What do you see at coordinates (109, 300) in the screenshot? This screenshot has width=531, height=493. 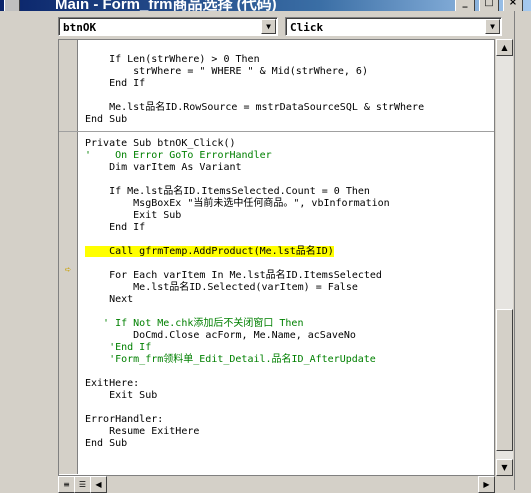 I see `code-line: Next` at bounding box center [109, 300].